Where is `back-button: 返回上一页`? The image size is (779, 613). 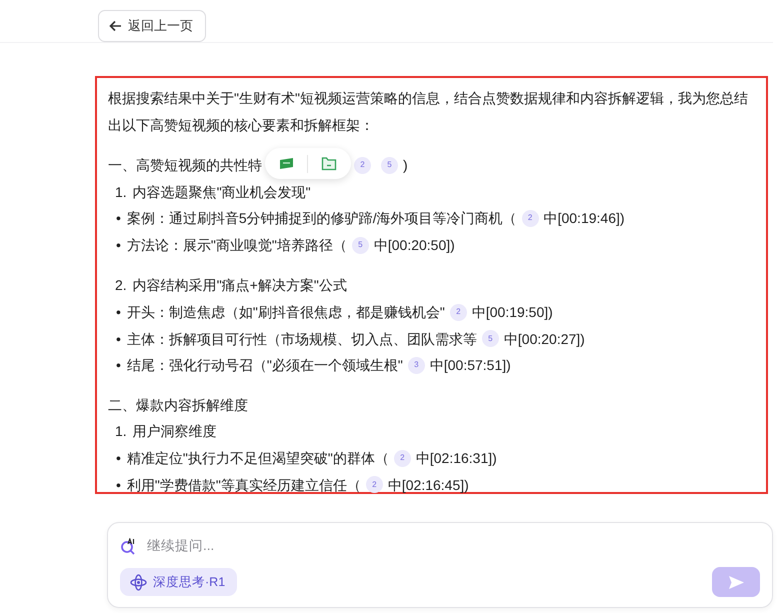 back-button: 返回上一页 is located at coordinates (152, 26).